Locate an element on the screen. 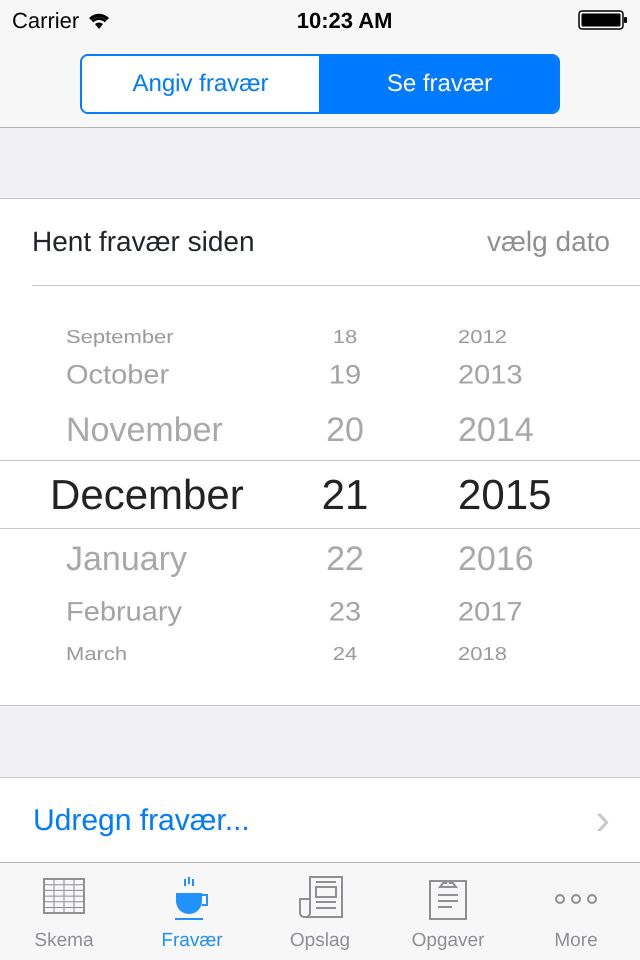 The width and height of the screenshot is (640, 960). tab-bar-item: Fravær is located at coordinates (192, 911).